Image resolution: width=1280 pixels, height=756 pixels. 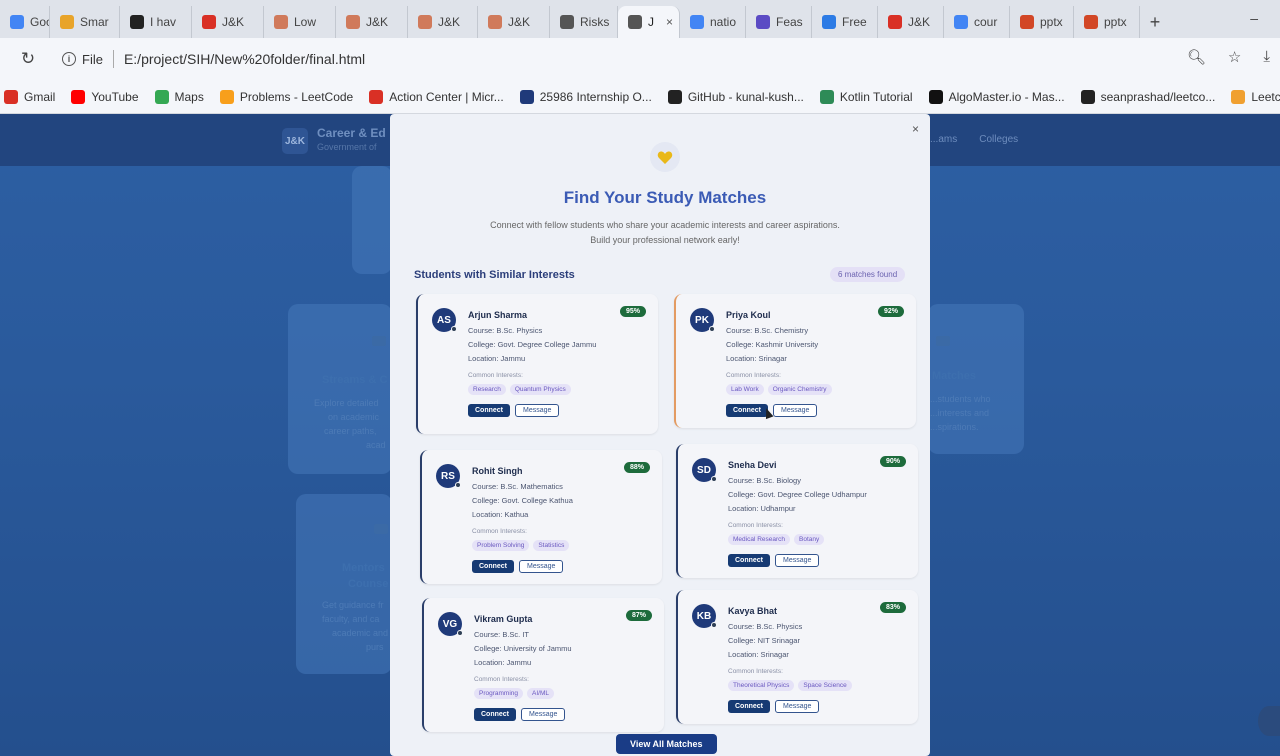 I want to click on floating-action-button, so click(x=1269, y=721).